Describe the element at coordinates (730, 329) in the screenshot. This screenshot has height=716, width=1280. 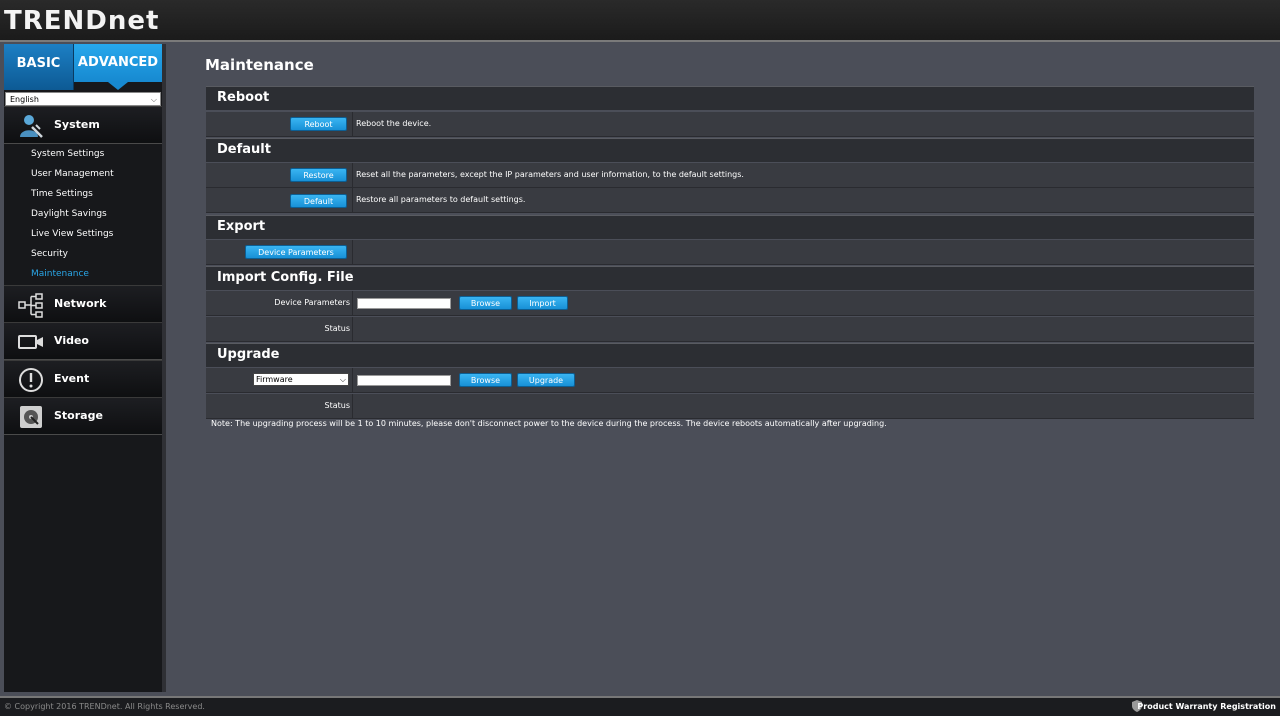
I see `row-import-status: Status` at that location.